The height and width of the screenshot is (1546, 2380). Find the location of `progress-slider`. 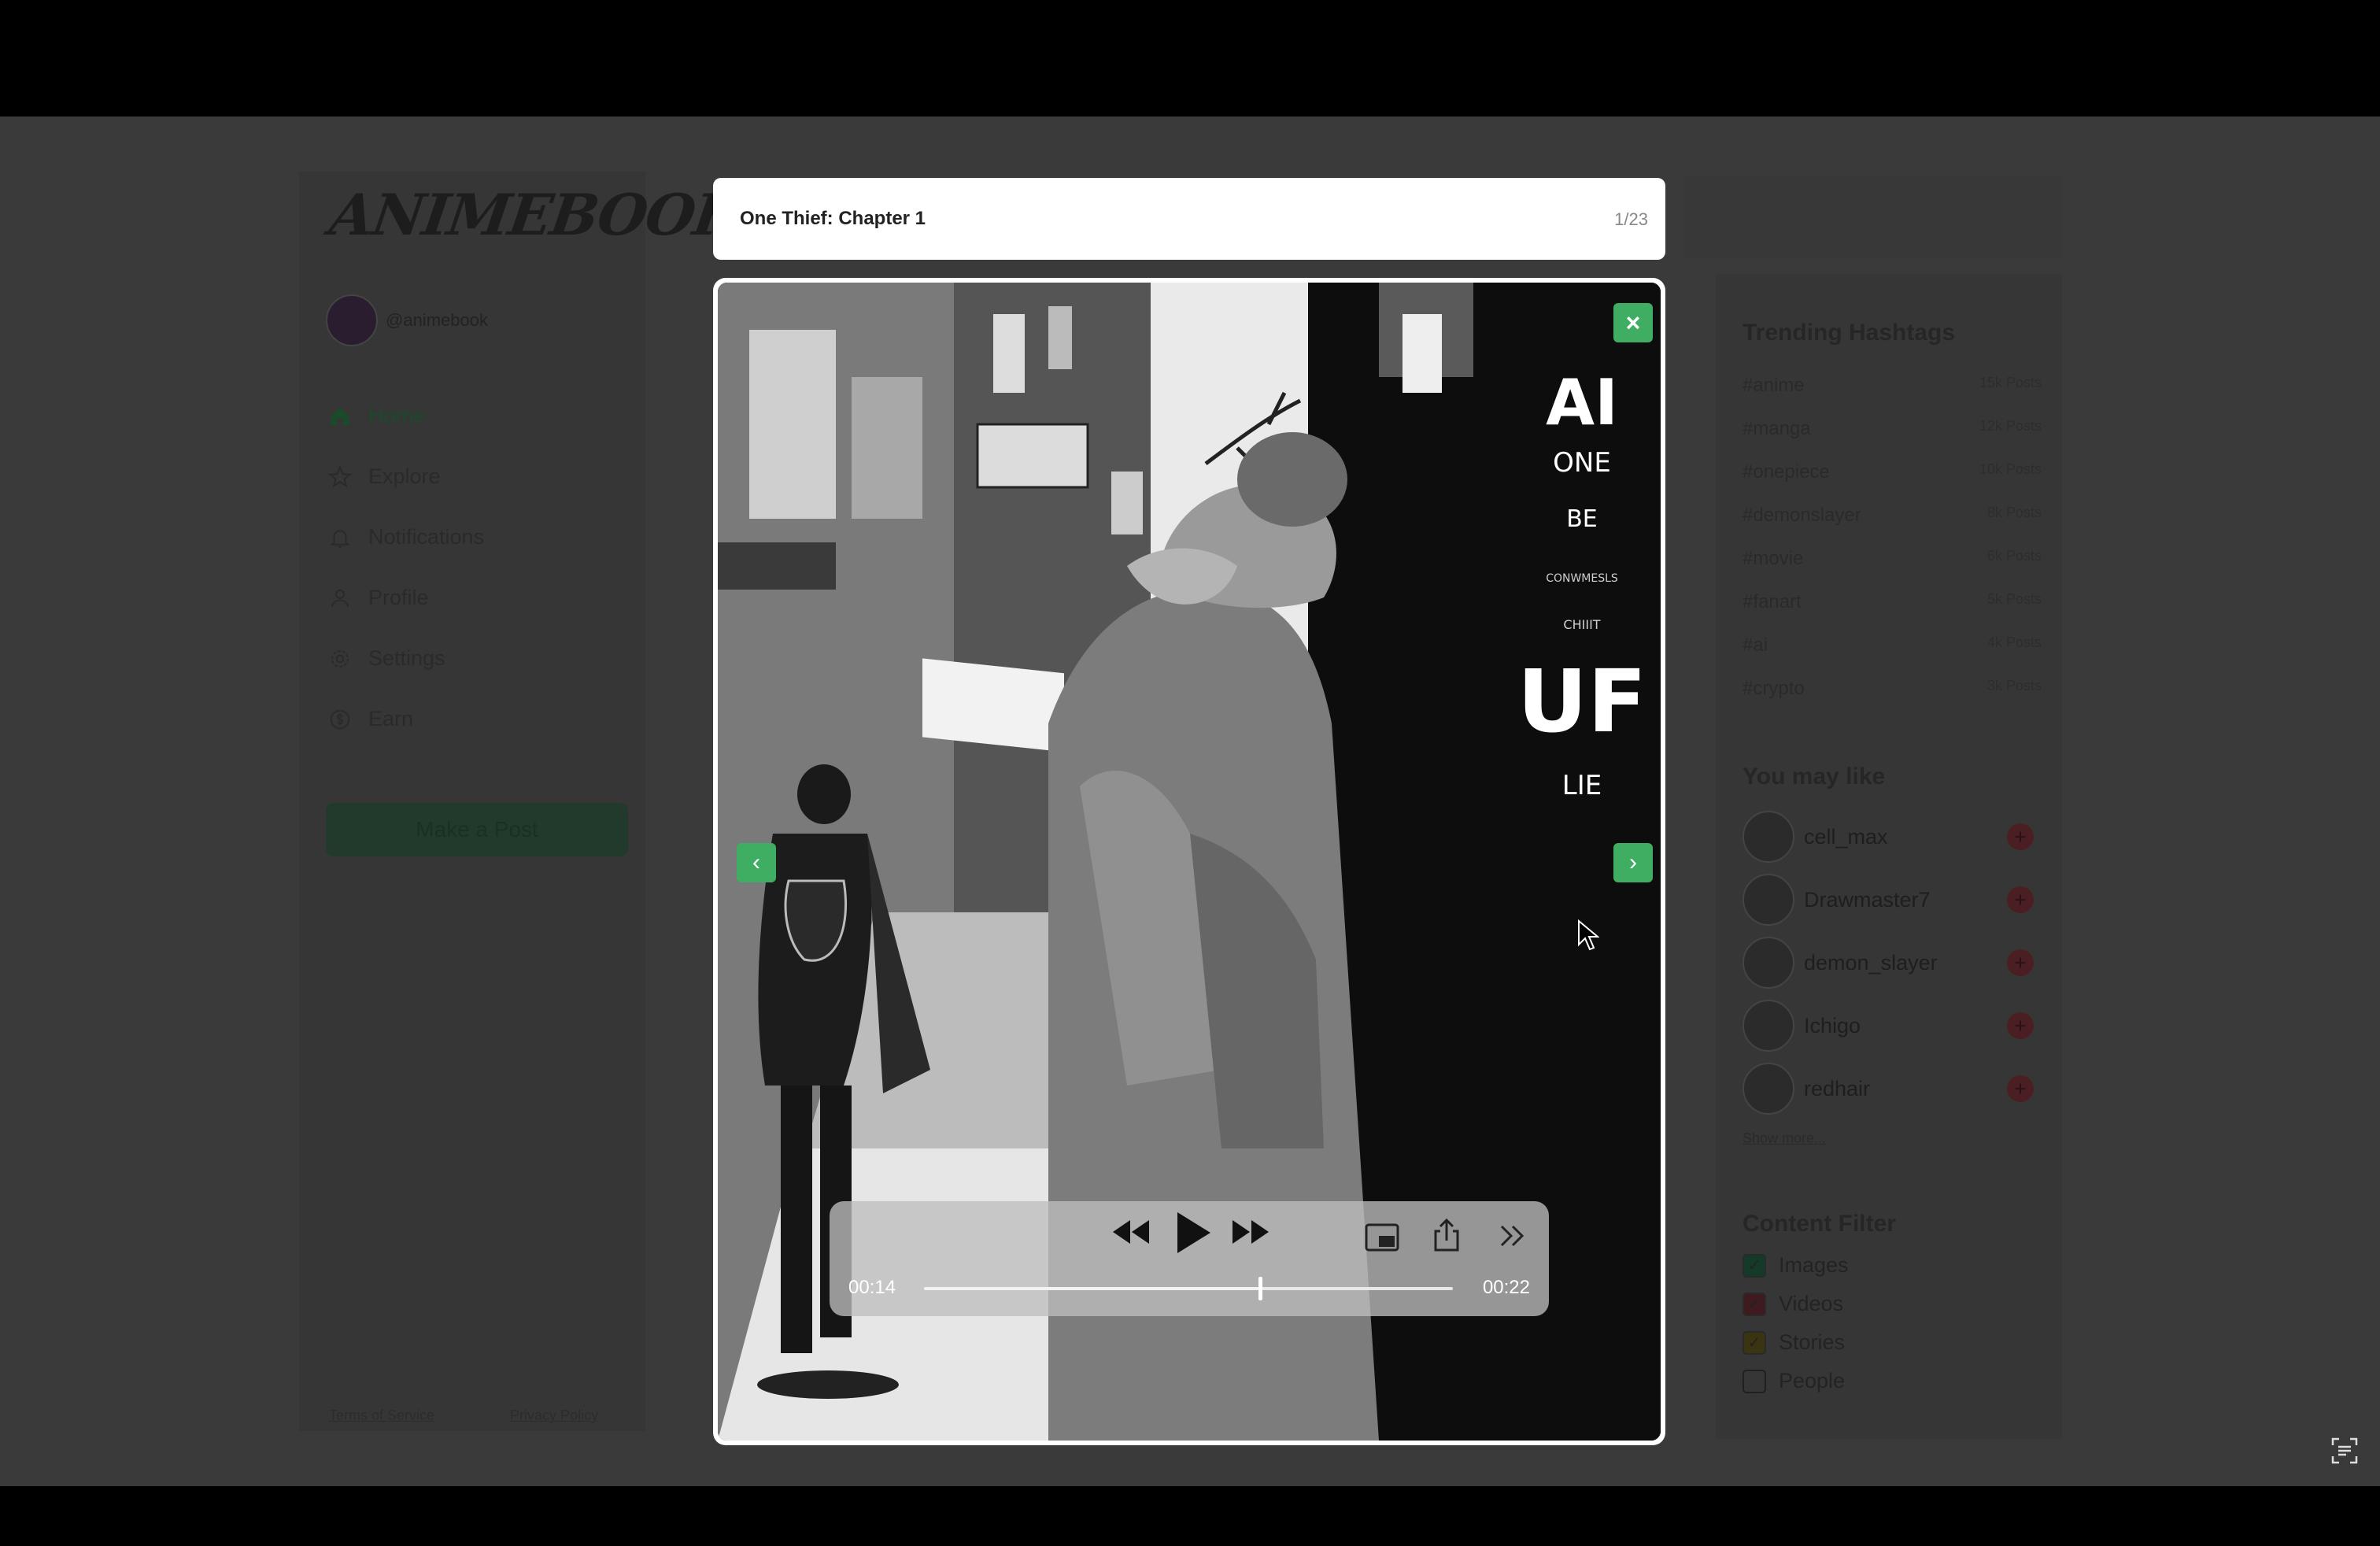

progress-slider is located at coordinates (1188, 1288).